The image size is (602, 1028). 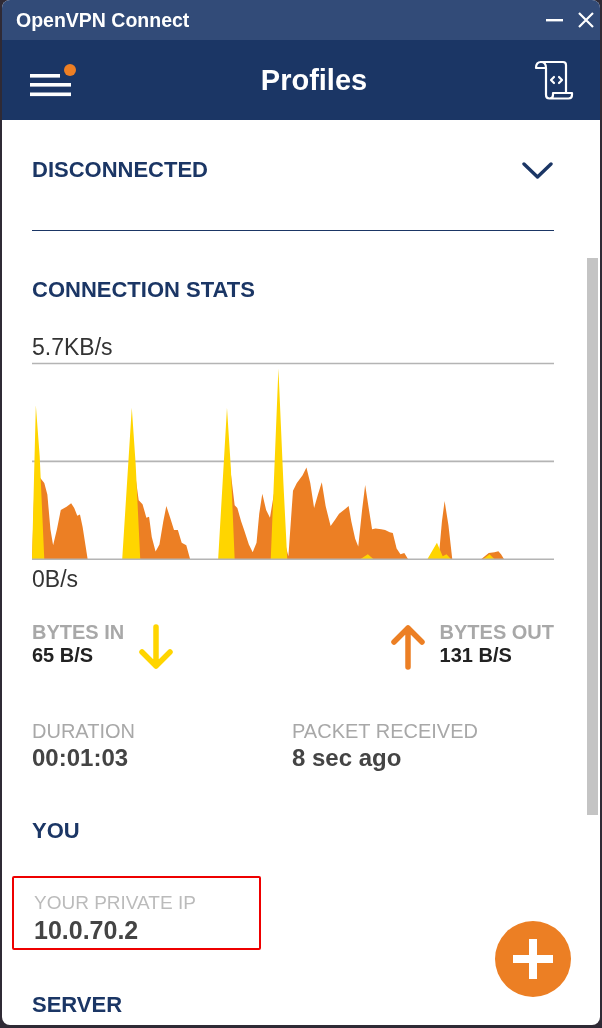 I want to click on section-heading: CONNECTION STATS, so click(x=144, y=290).